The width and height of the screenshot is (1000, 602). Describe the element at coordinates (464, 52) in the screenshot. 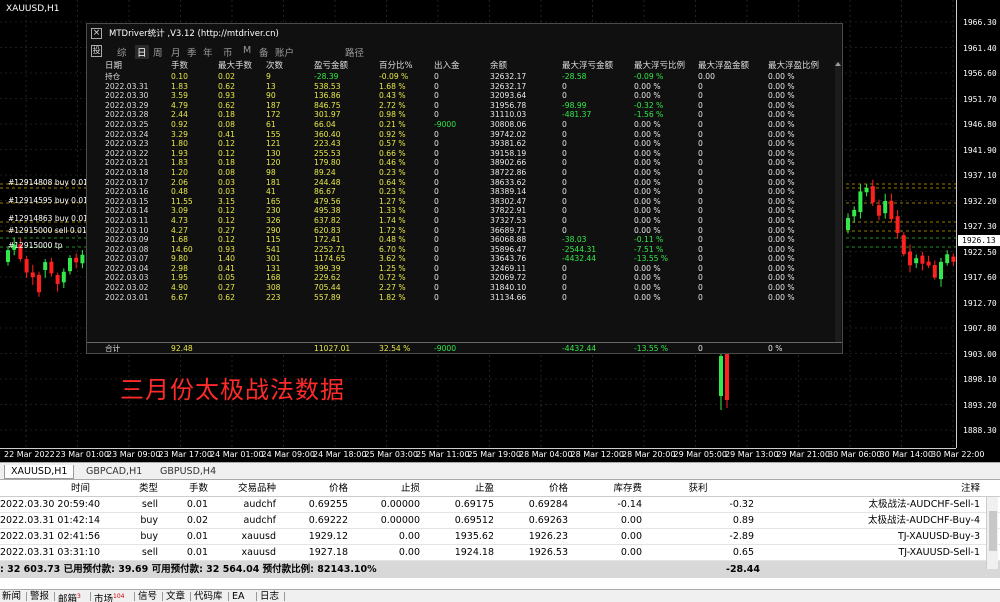

I see `panel-tabs: 投 综日周月季年币 M 备账户 路径` at that location.